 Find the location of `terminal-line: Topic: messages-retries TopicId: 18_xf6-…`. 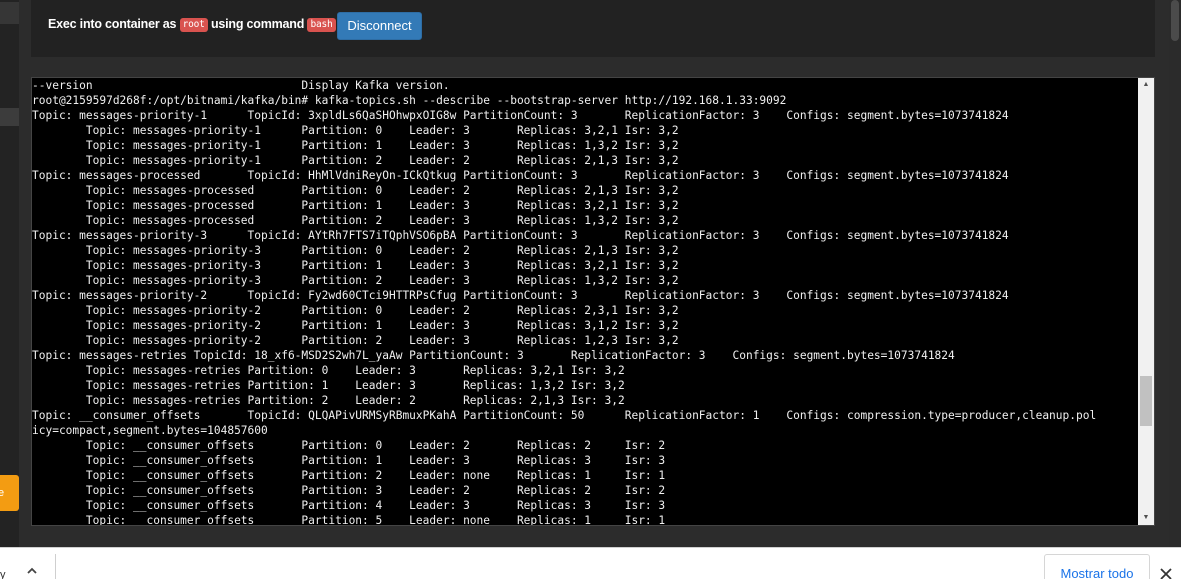

terminal-line: Topic: messages-retries TopicId: 18_xf6-… is located at coordinates (493, 355).